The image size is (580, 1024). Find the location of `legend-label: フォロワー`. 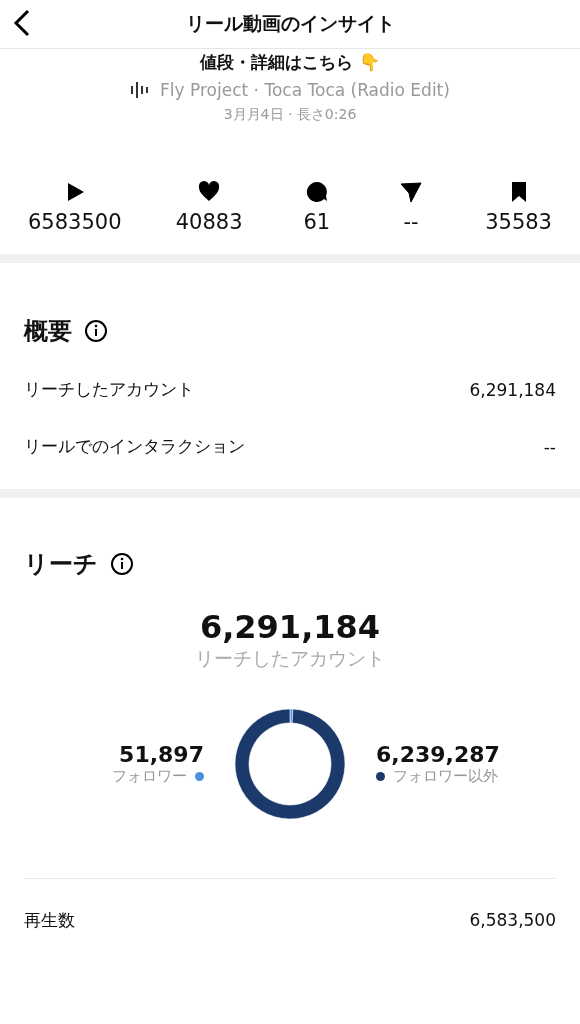

legend-label: フォロワー is located at coordinates (149, 776).